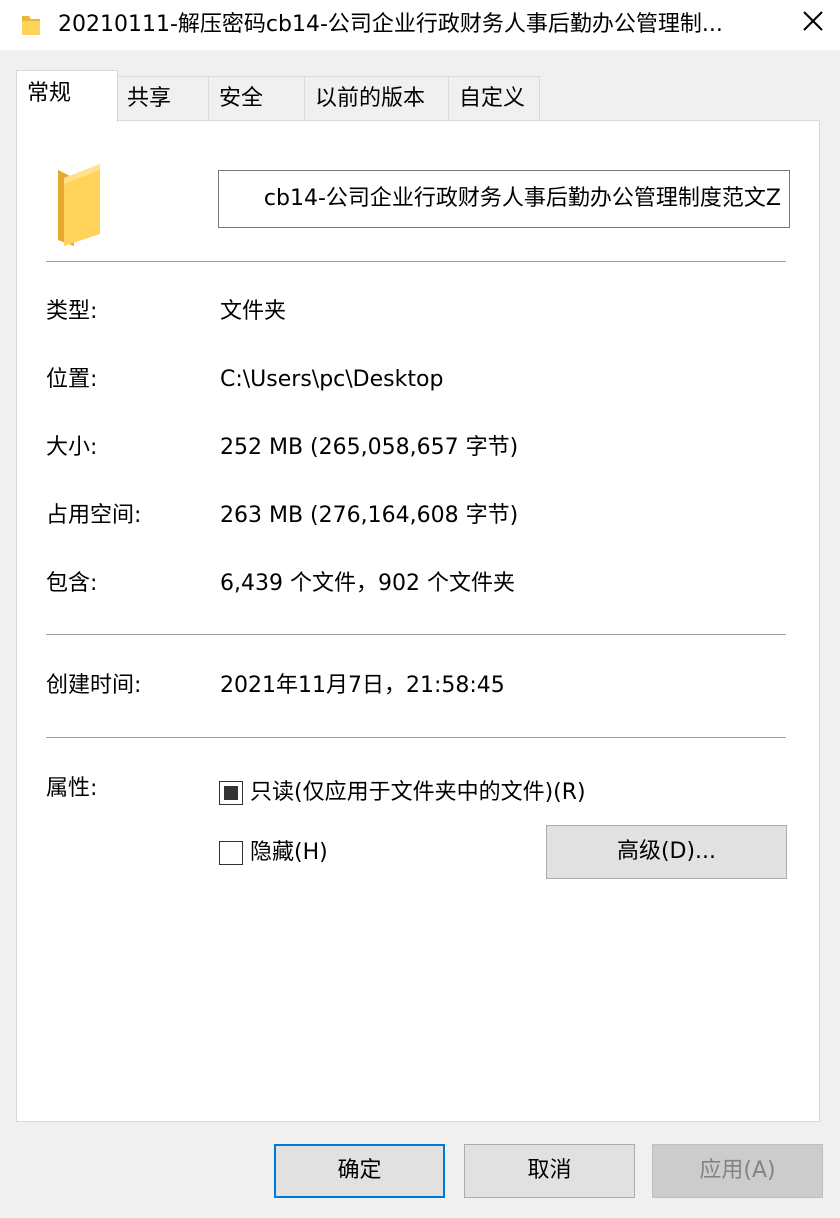 The width and height of the screenshot is (840, 1218). Describe the element at coordinates (359, 1171) in the screenshot. I see `ok-button: 确定` at that location.